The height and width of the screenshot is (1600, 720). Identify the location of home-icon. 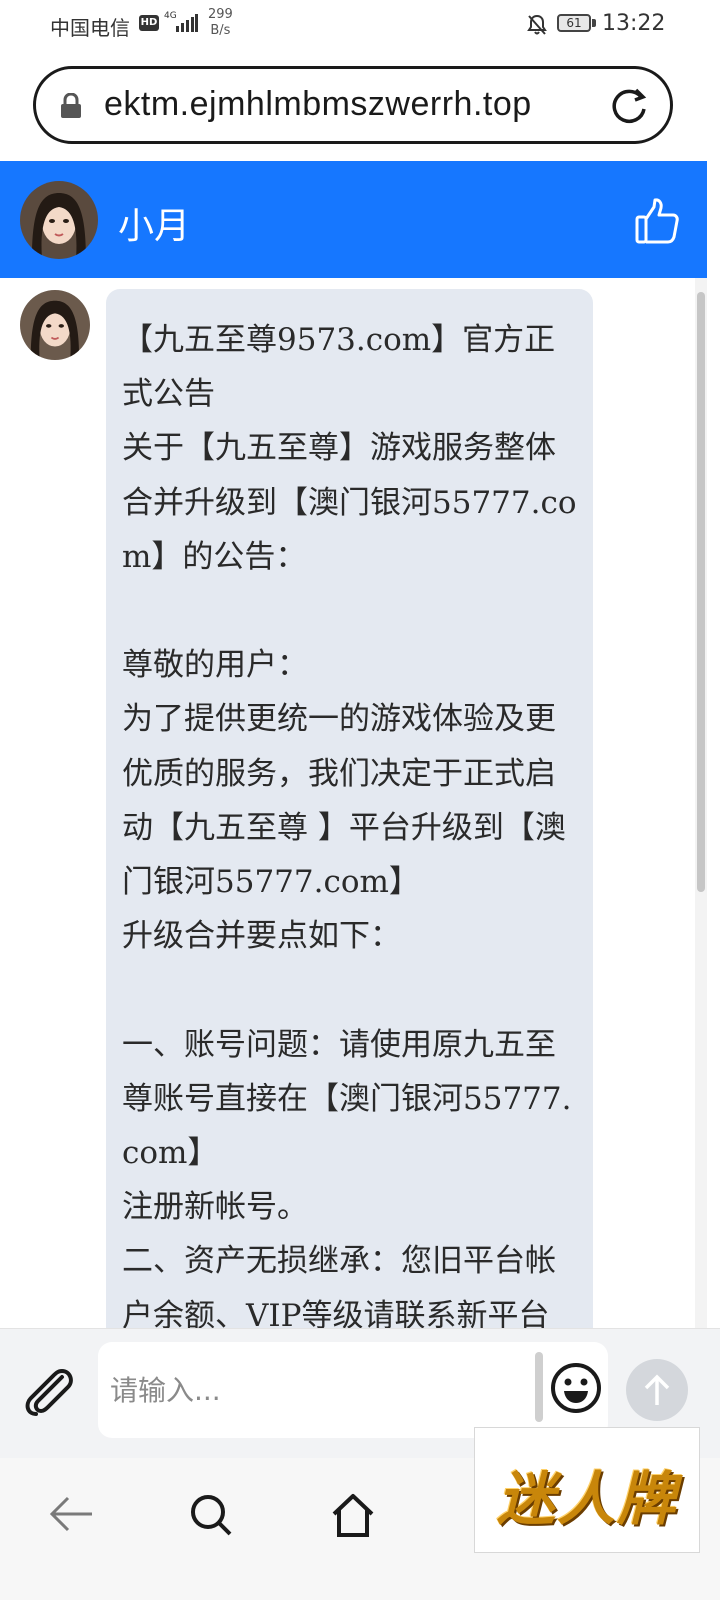
(353, 1515).